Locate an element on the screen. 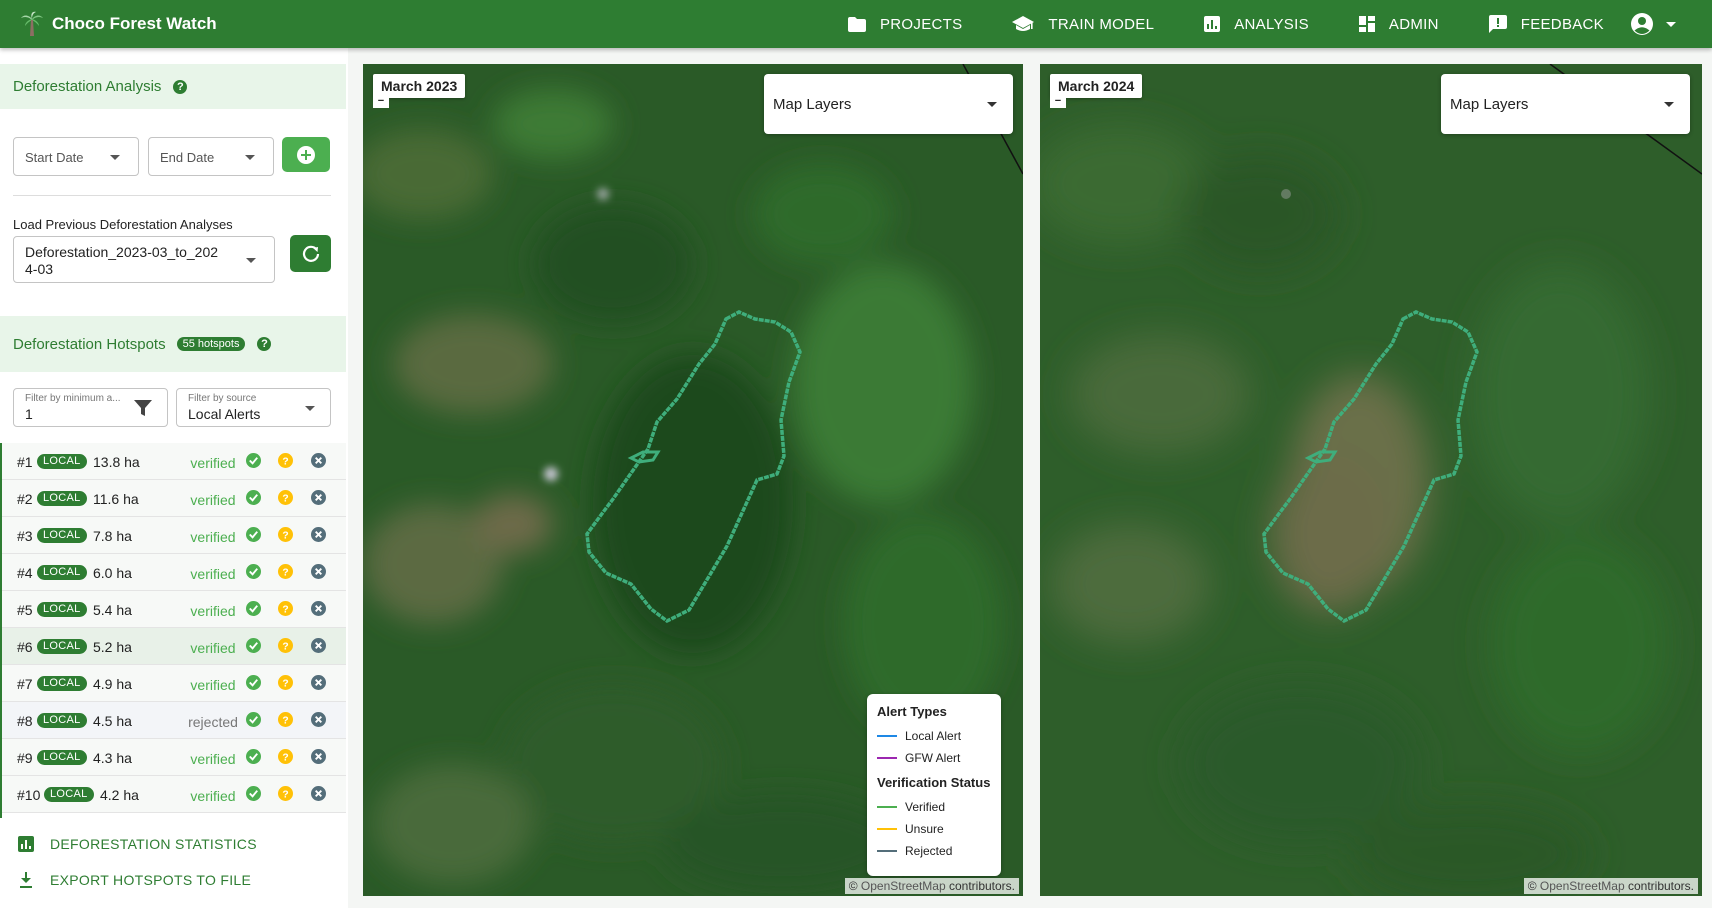  min-area-filter: Filter by minimum a... 1 is located at coordinates (90, 407).